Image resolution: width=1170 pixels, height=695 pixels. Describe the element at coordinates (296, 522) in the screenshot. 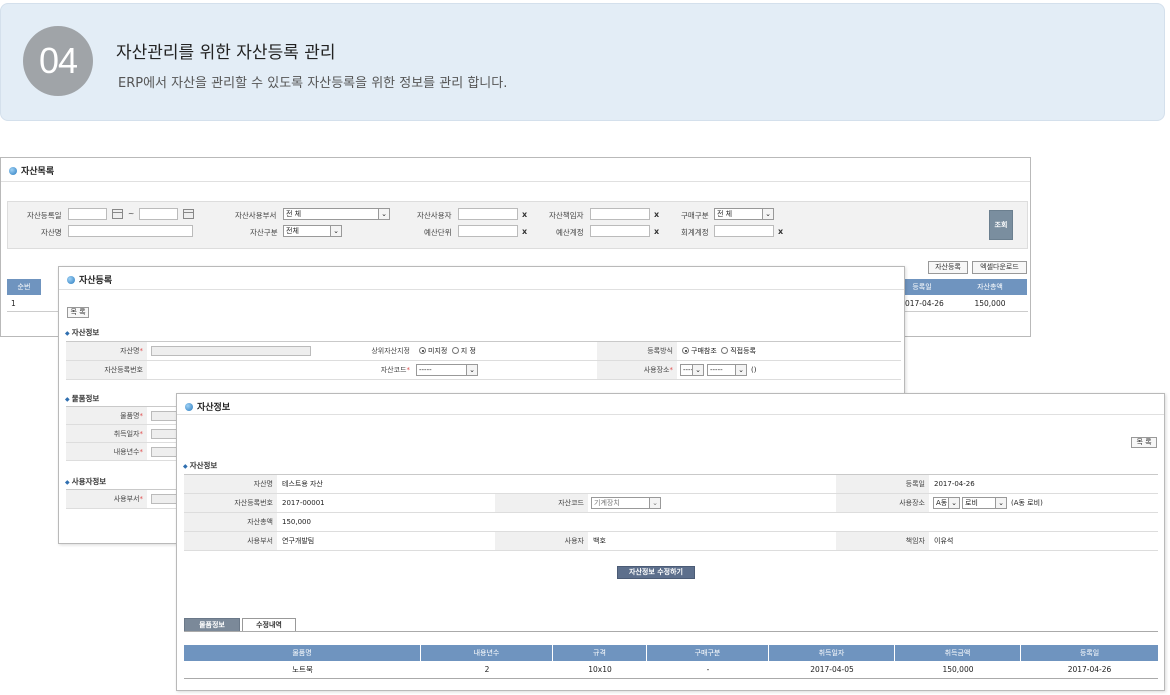

I see `total-value: 150,000` at that location.